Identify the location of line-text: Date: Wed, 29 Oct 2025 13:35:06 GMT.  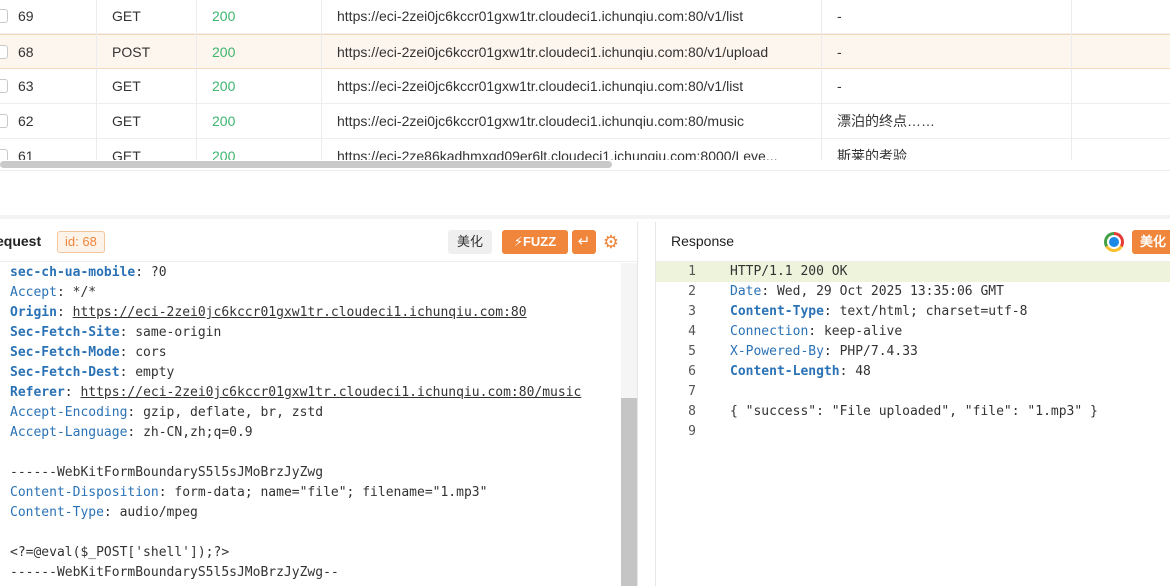
(867, 292).